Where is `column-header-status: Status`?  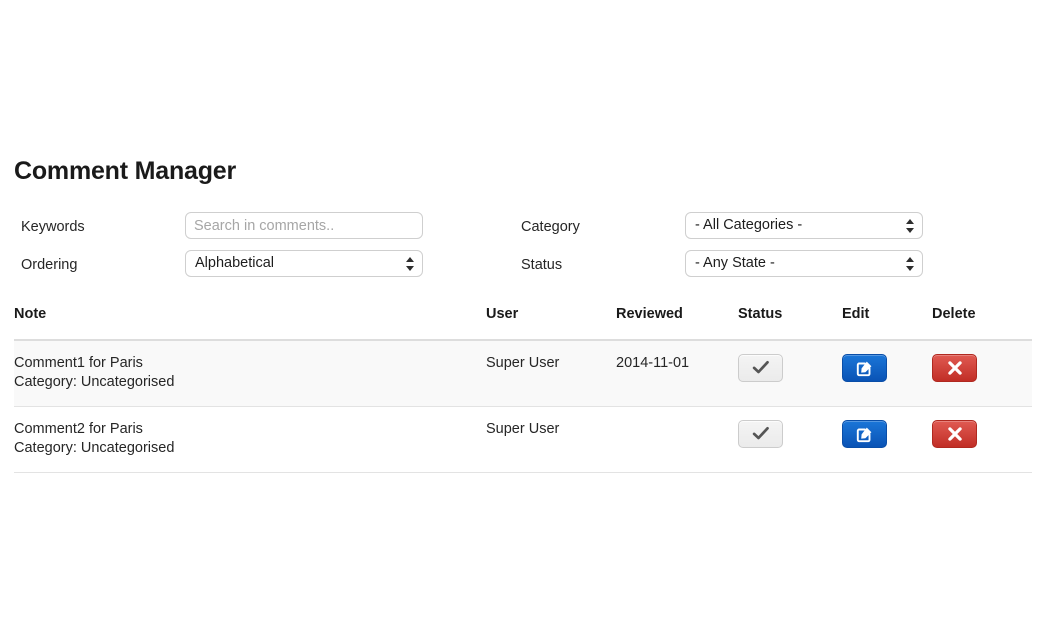 column-header-status: Status is located at coordinates (790, 323).